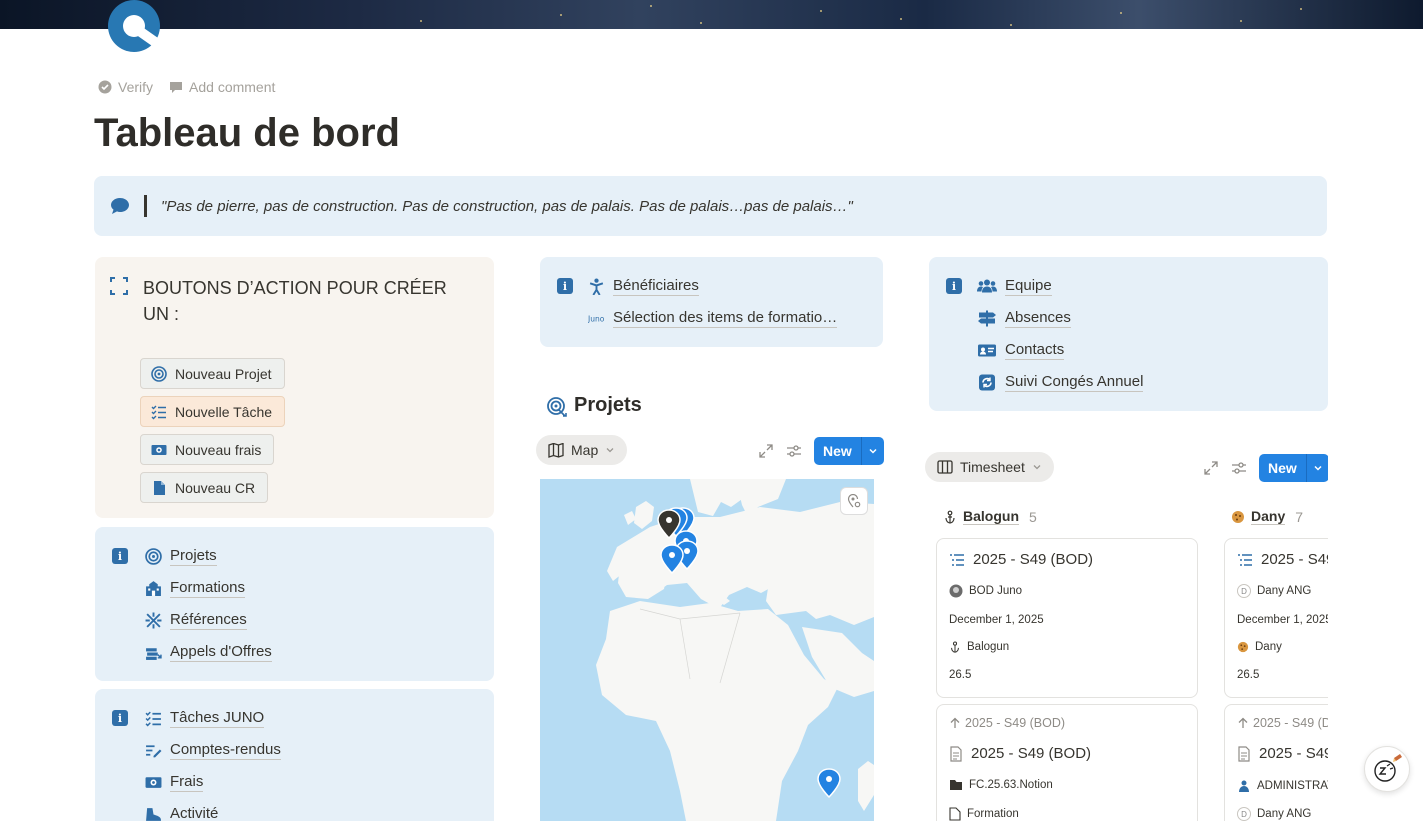 The width and height of the screenshot is (1423, 821). What do you see at coordinates (990, 516) in the screenshot?
I see `group-header-balogun: Balogun 5` at bounding box center [990, 516].